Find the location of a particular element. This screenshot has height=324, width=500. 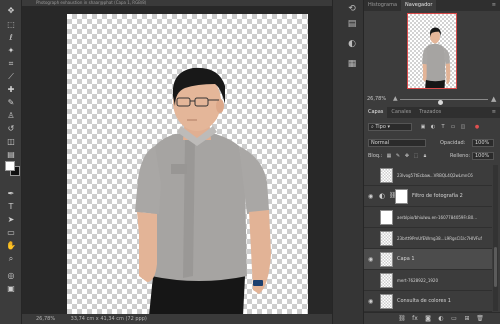

layer-row: ◉ ◐ ⛓ Filtro de fotografía 2 is located at coordinates (428, 196).